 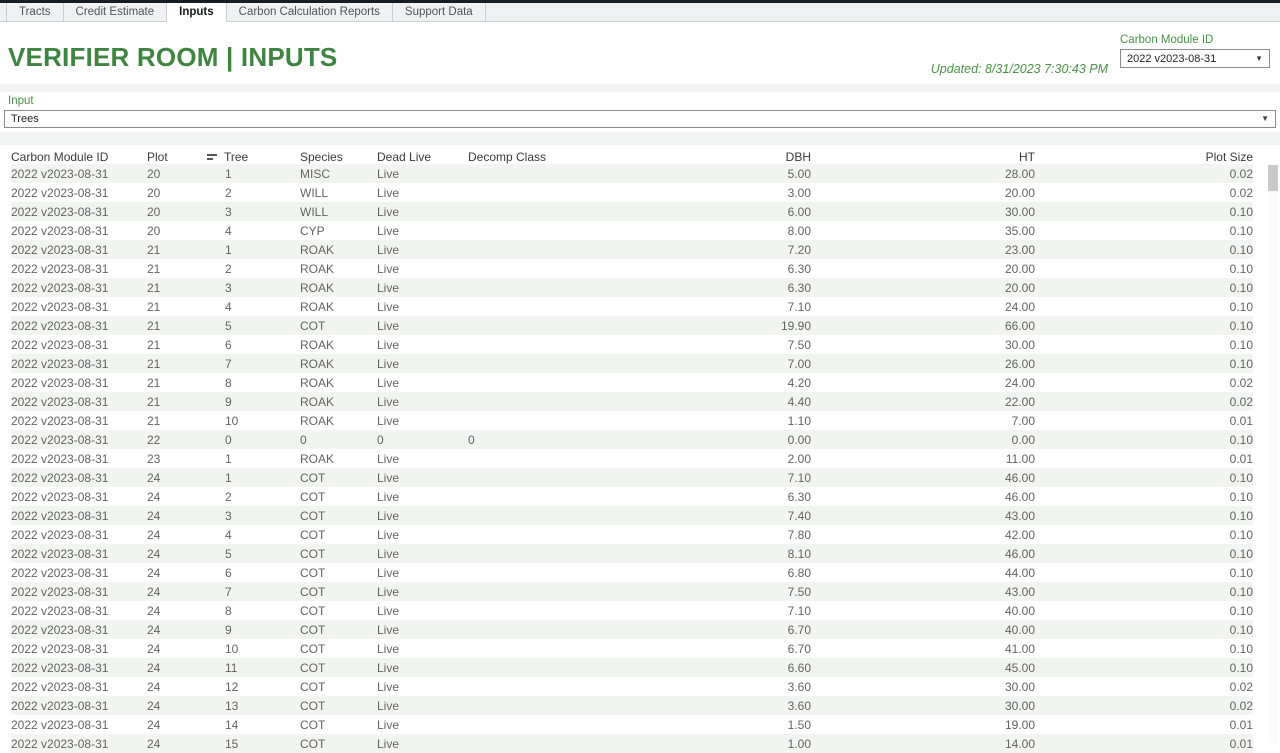 I want to click on table-row: 2022 v2023-08-31 21 6 ROAK Live 7.50 30.00 0.10, so click(x=632, y=344).